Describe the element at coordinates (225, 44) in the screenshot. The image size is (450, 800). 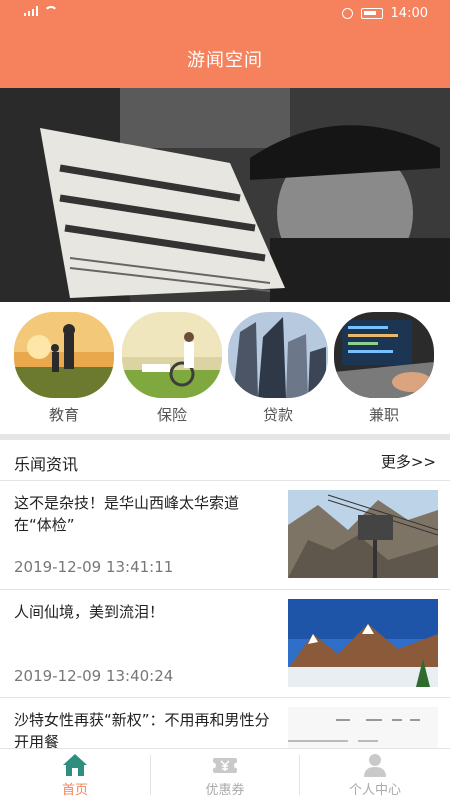
I see `app-header: 14:00 游闻空间` at that location.